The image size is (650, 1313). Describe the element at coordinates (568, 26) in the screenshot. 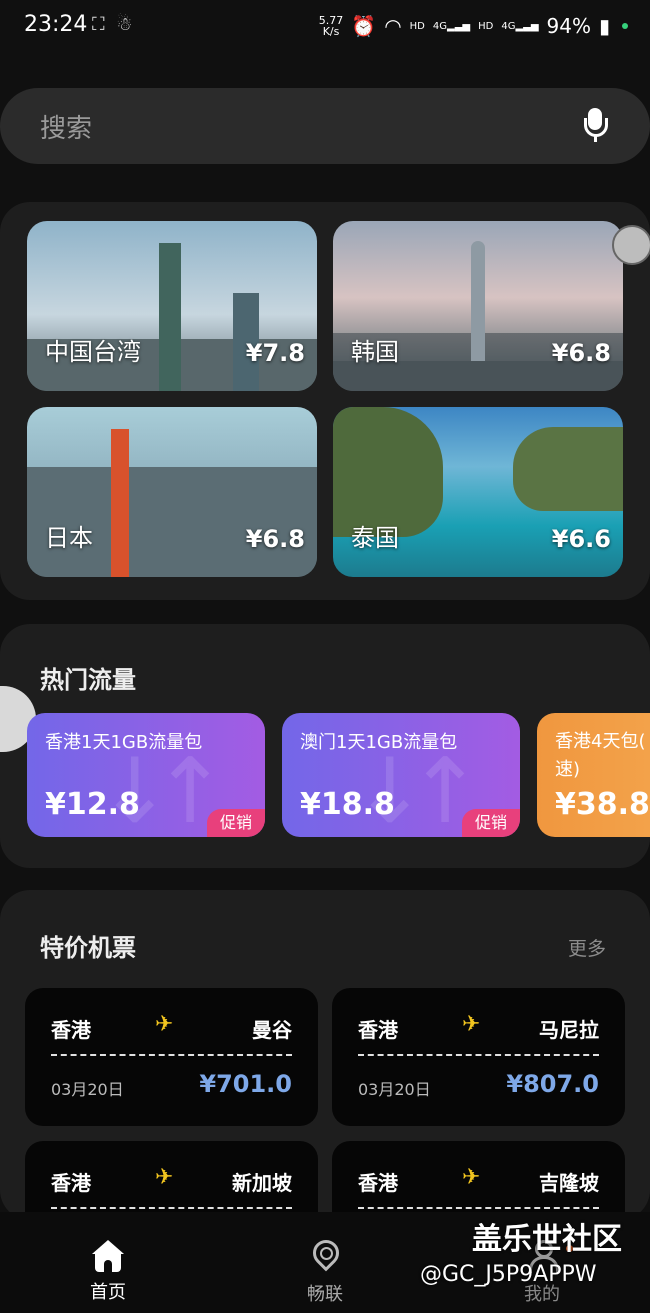

I see `battery-percent: 94%` at that location.